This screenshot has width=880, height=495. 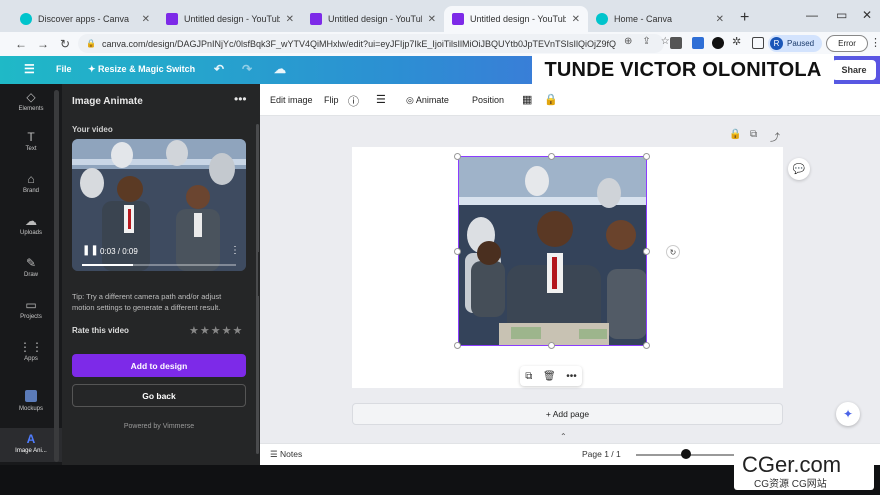 What do you see at coordinates (31, 97) in the screenshot?
I see `elements-icon: ◇` at bounding box center [31, 97].